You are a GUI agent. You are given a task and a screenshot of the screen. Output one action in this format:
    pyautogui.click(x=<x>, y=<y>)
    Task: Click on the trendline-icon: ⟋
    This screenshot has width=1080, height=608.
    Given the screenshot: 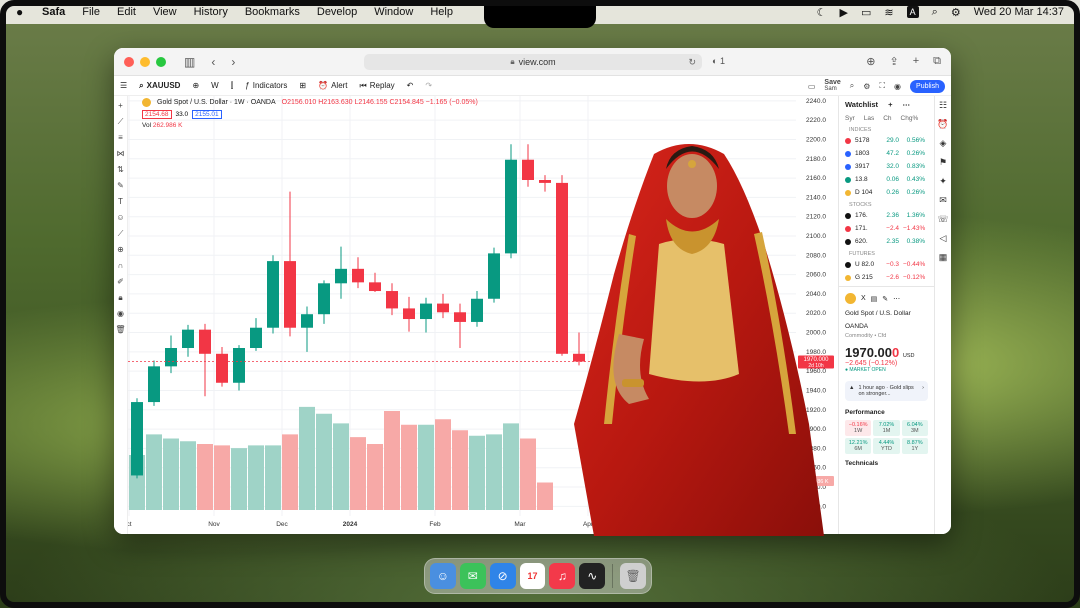 What is the action you would take?
    pyautogui.click(x=121, y=122)
    